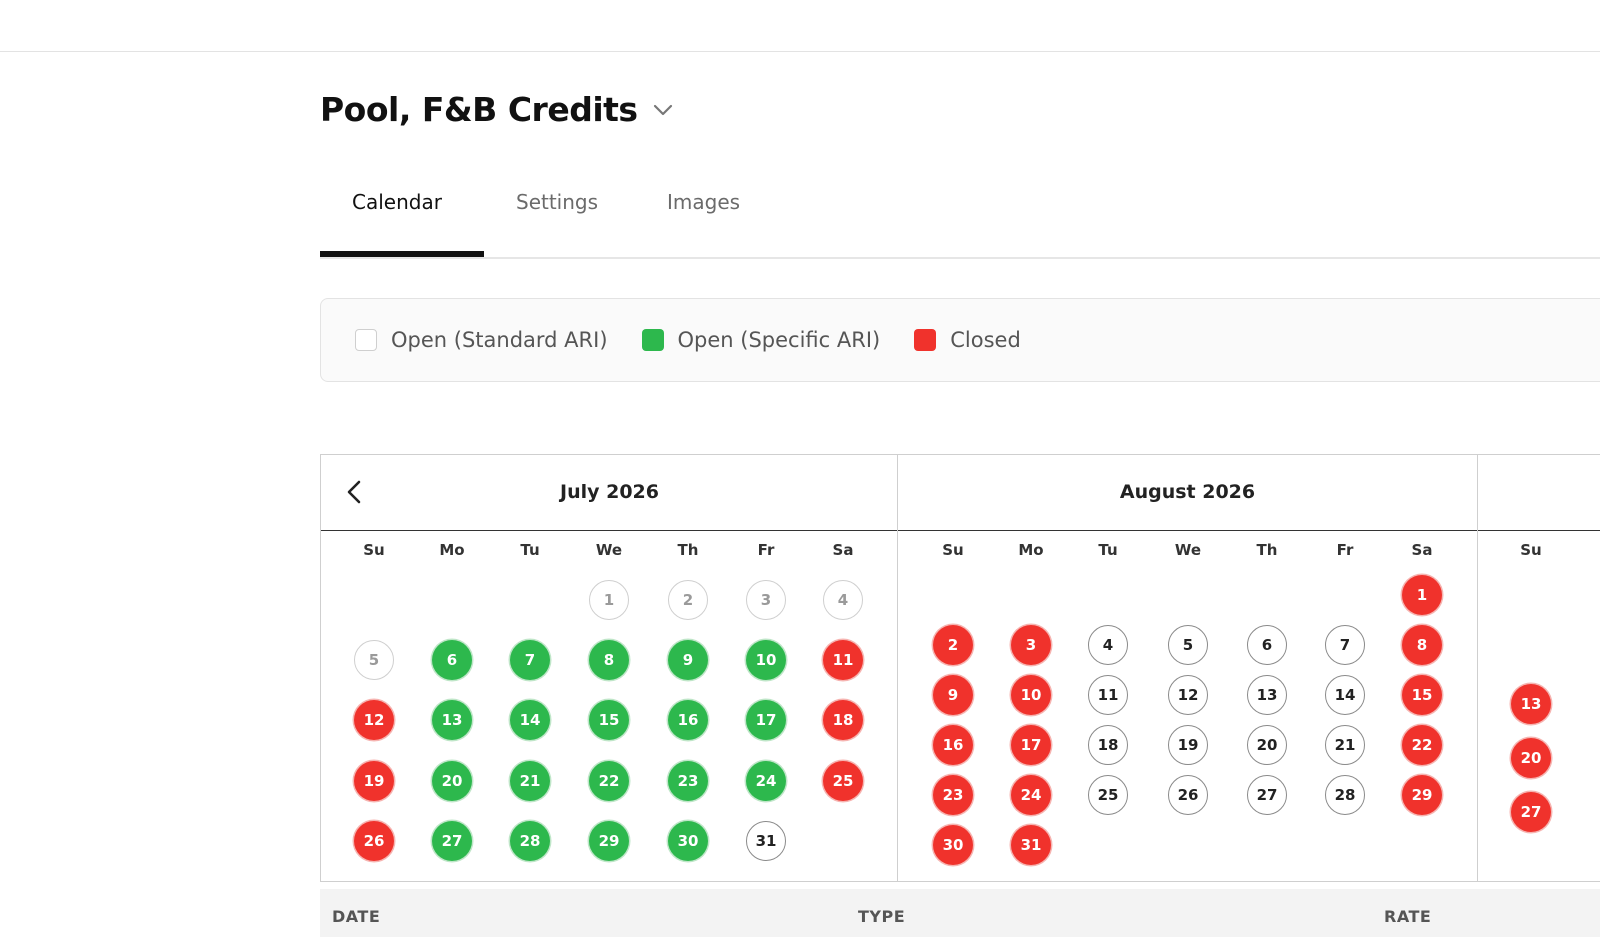  I want to click on tab-bar: Calendar Settings Images, so click(960, 219).